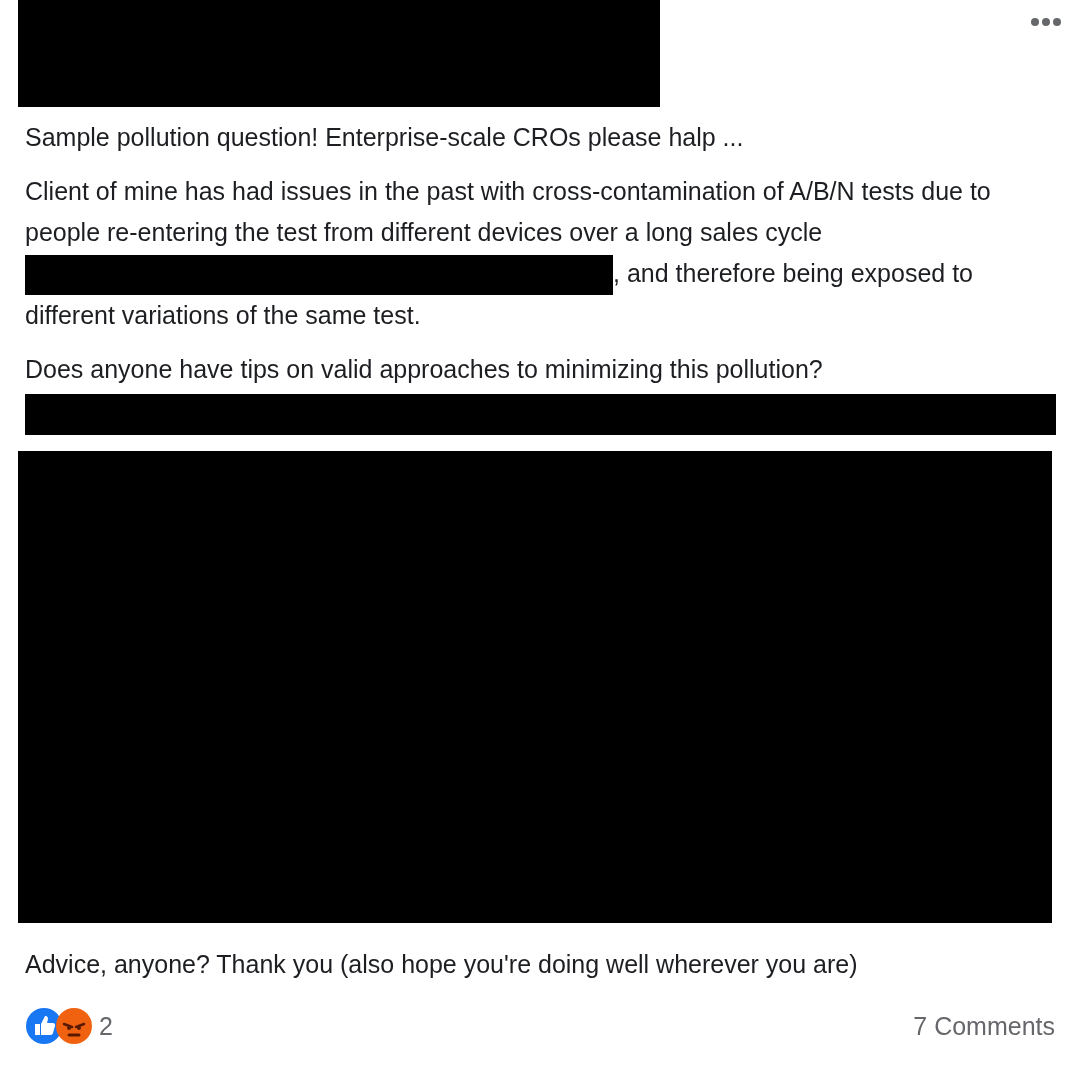  Describe the element at coordinates (106, 1026) in the screenshot. I see `reaction-count: 2` at that location.